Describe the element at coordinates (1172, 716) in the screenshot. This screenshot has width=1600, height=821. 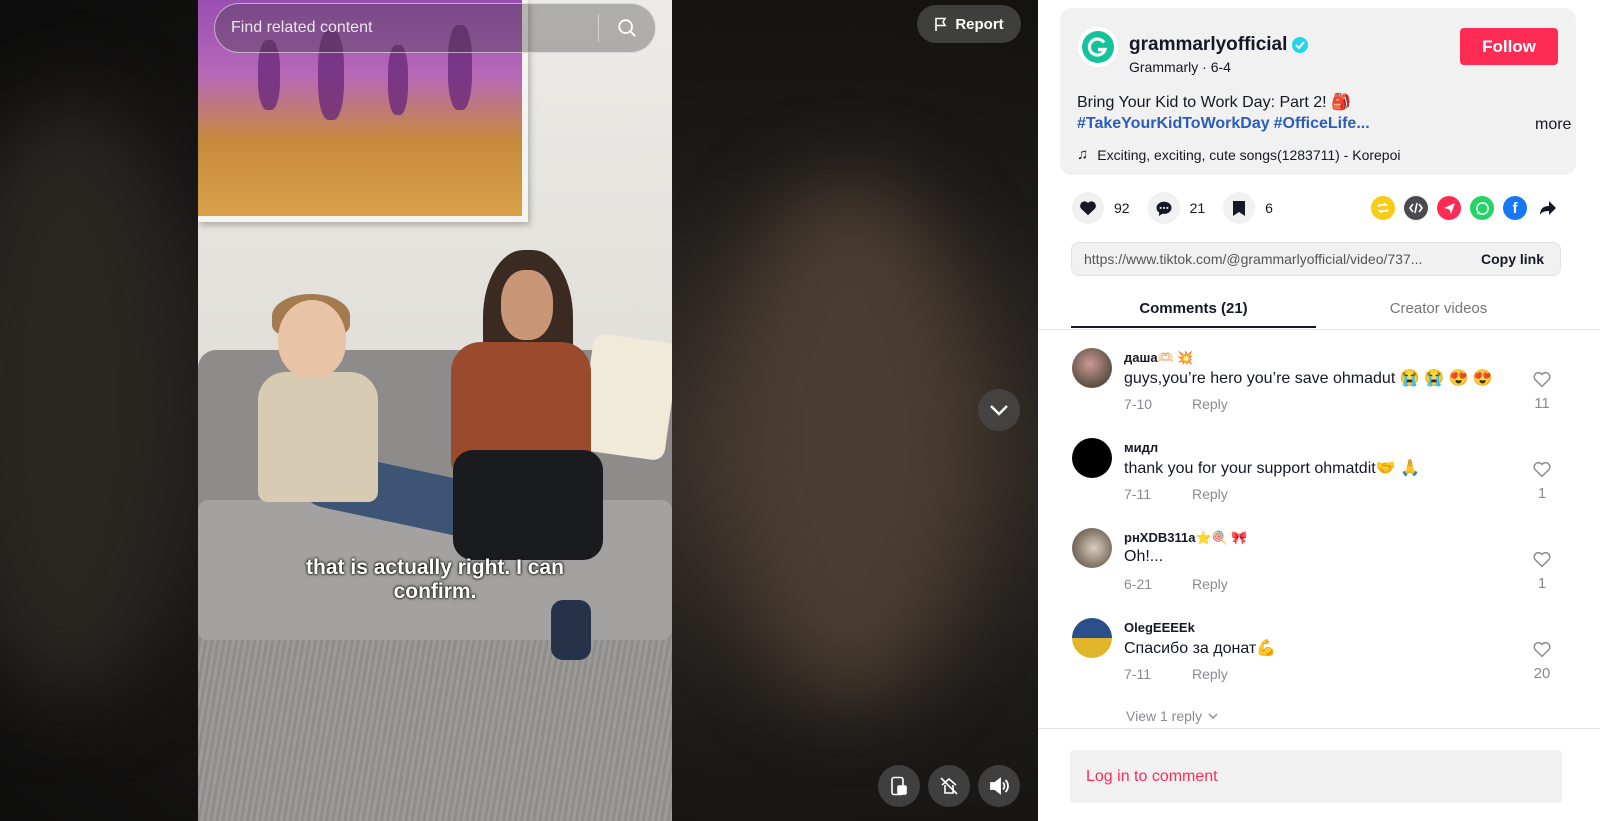
I see `view-replies-button: View 1 reply` at that location.